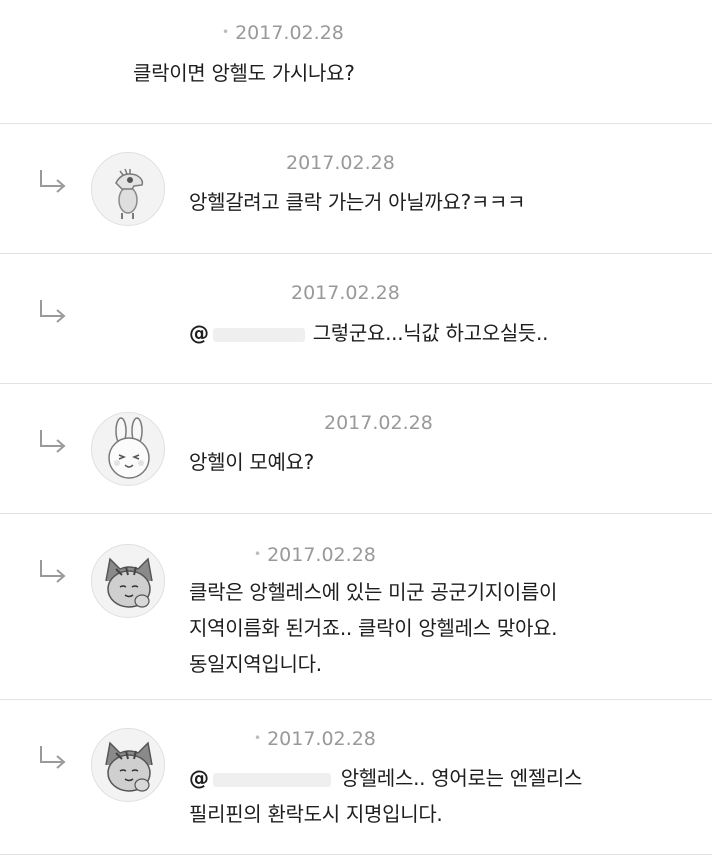 The width and height of the screenshot is (712, 864). I want to click on comment-text: 클락이면 앙헬도 가시나요?, so click(244, 73).